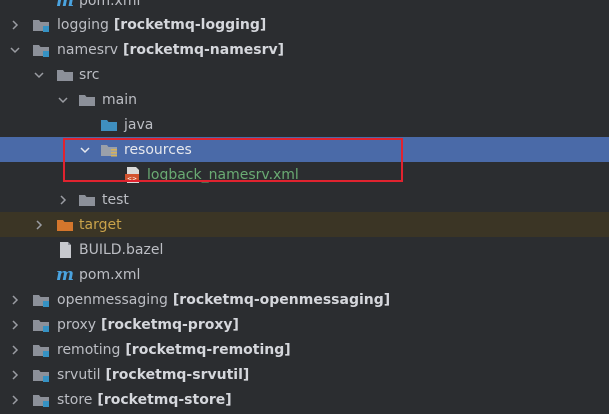 Image resolution: width=609 pixels, height=414 pixels. Describe the element at coordinates (121, 249) in the screenshot. I see `tree-item-label: BUILD.bazel` at that location.